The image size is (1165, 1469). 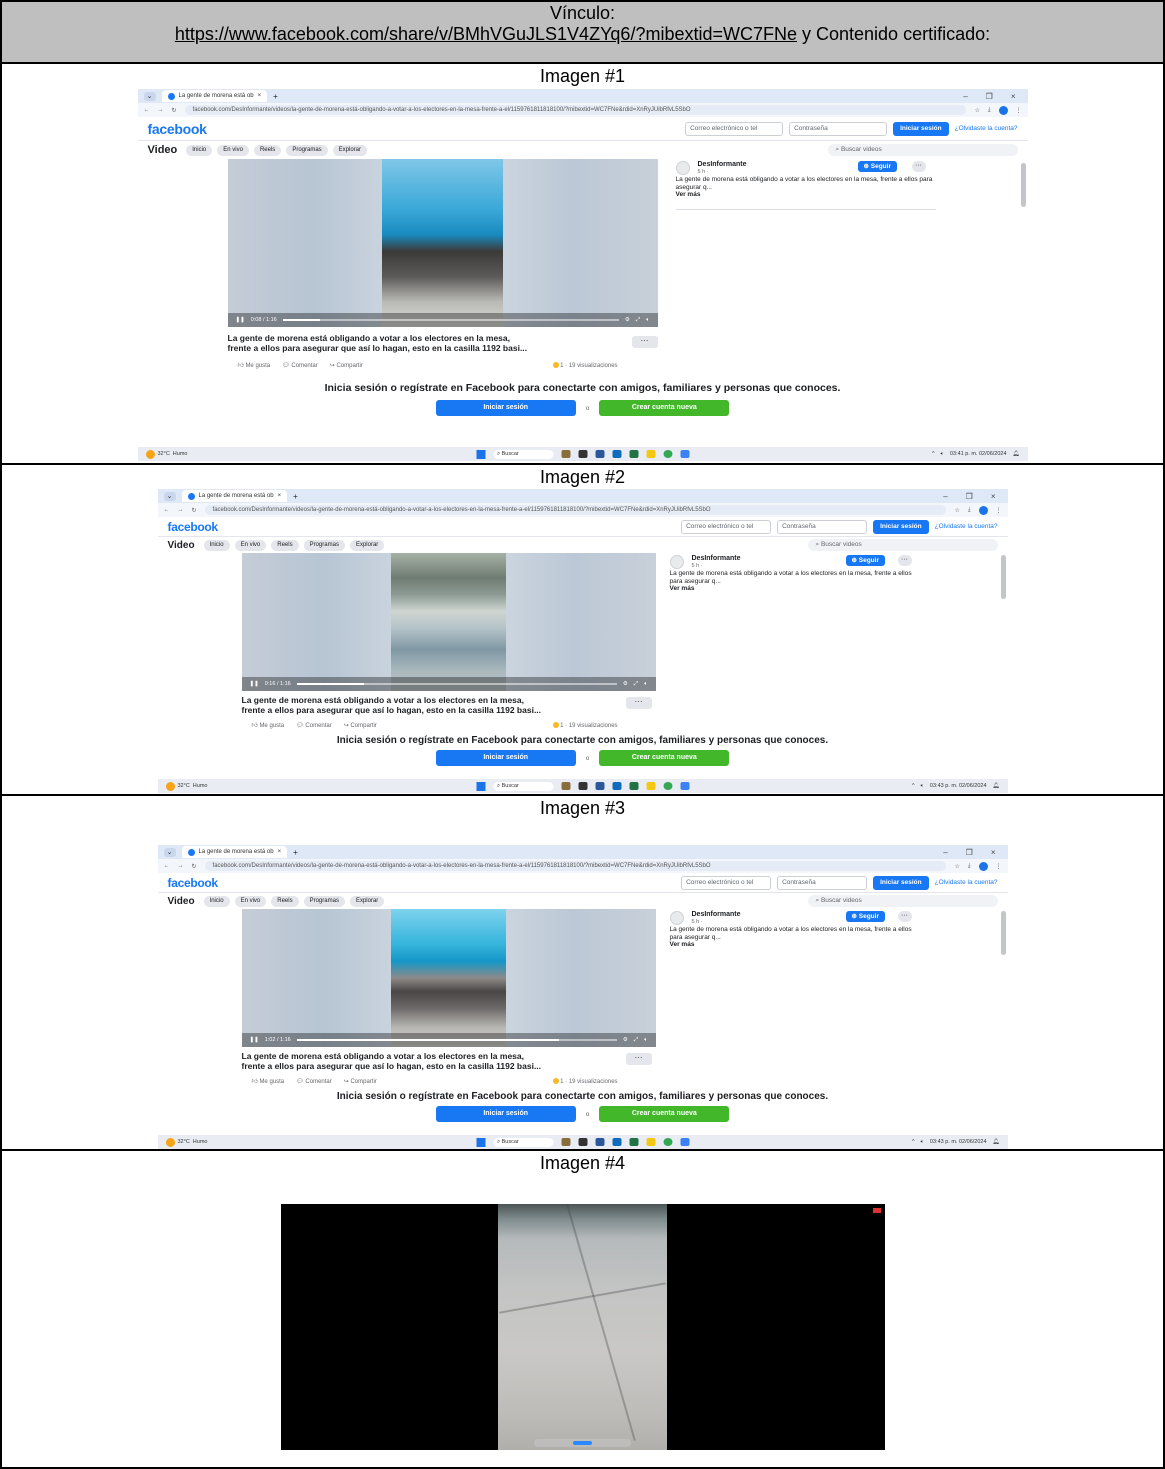 What do you see at coordinates (285, 901) in the screenshot?
I see `nav-reels: Reels` at bounding box center [285, 901].